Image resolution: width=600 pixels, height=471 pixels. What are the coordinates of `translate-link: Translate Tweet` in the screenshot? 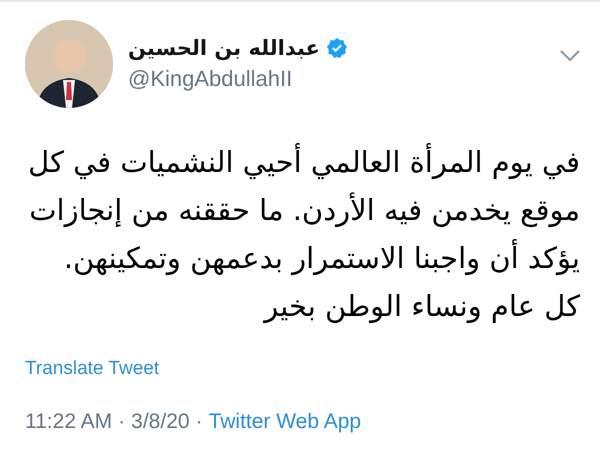 It's located at (92, 369).